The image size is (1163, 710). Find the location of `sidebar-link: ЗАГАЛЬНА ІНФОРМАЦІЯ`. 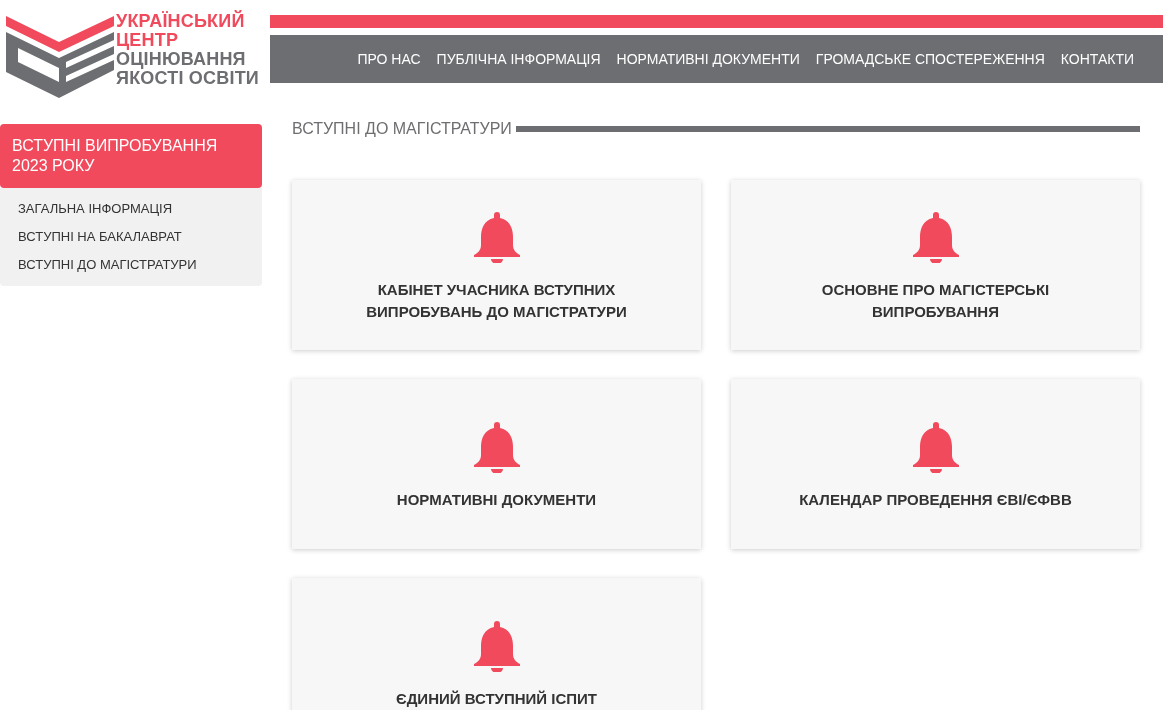

sidebar-link: ЗАГАЛЬНА ІНФОРМАЦІЯ is located at coordinates (131, 209).